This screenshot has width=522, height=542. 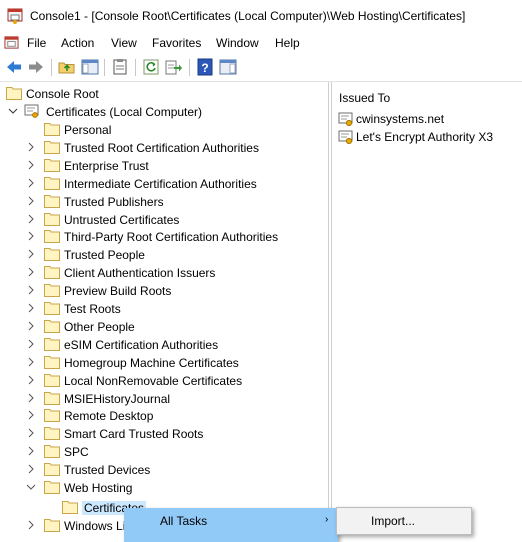 I want to click on forward-icon, so click(x=36, y=67).